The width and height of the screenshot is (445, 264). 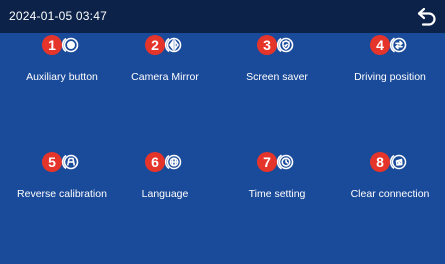 I want to click on menu-item-label: Driving position, so click(x=390, y=77).